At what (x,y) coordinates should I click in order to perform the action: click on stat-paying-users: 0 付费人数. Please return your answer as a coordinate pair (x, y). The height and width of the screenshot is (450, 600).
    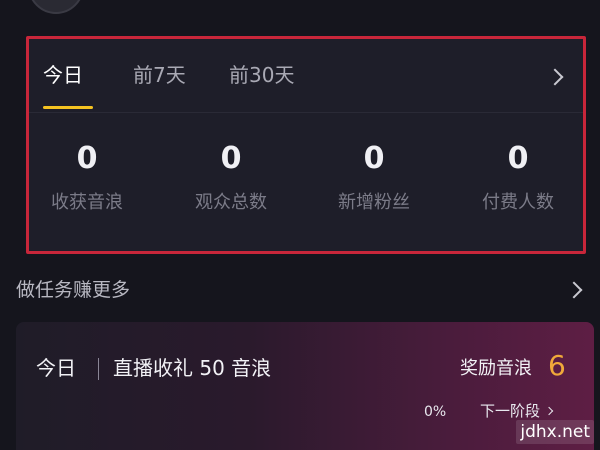
    Looking at the image, I should click on (518, 177).